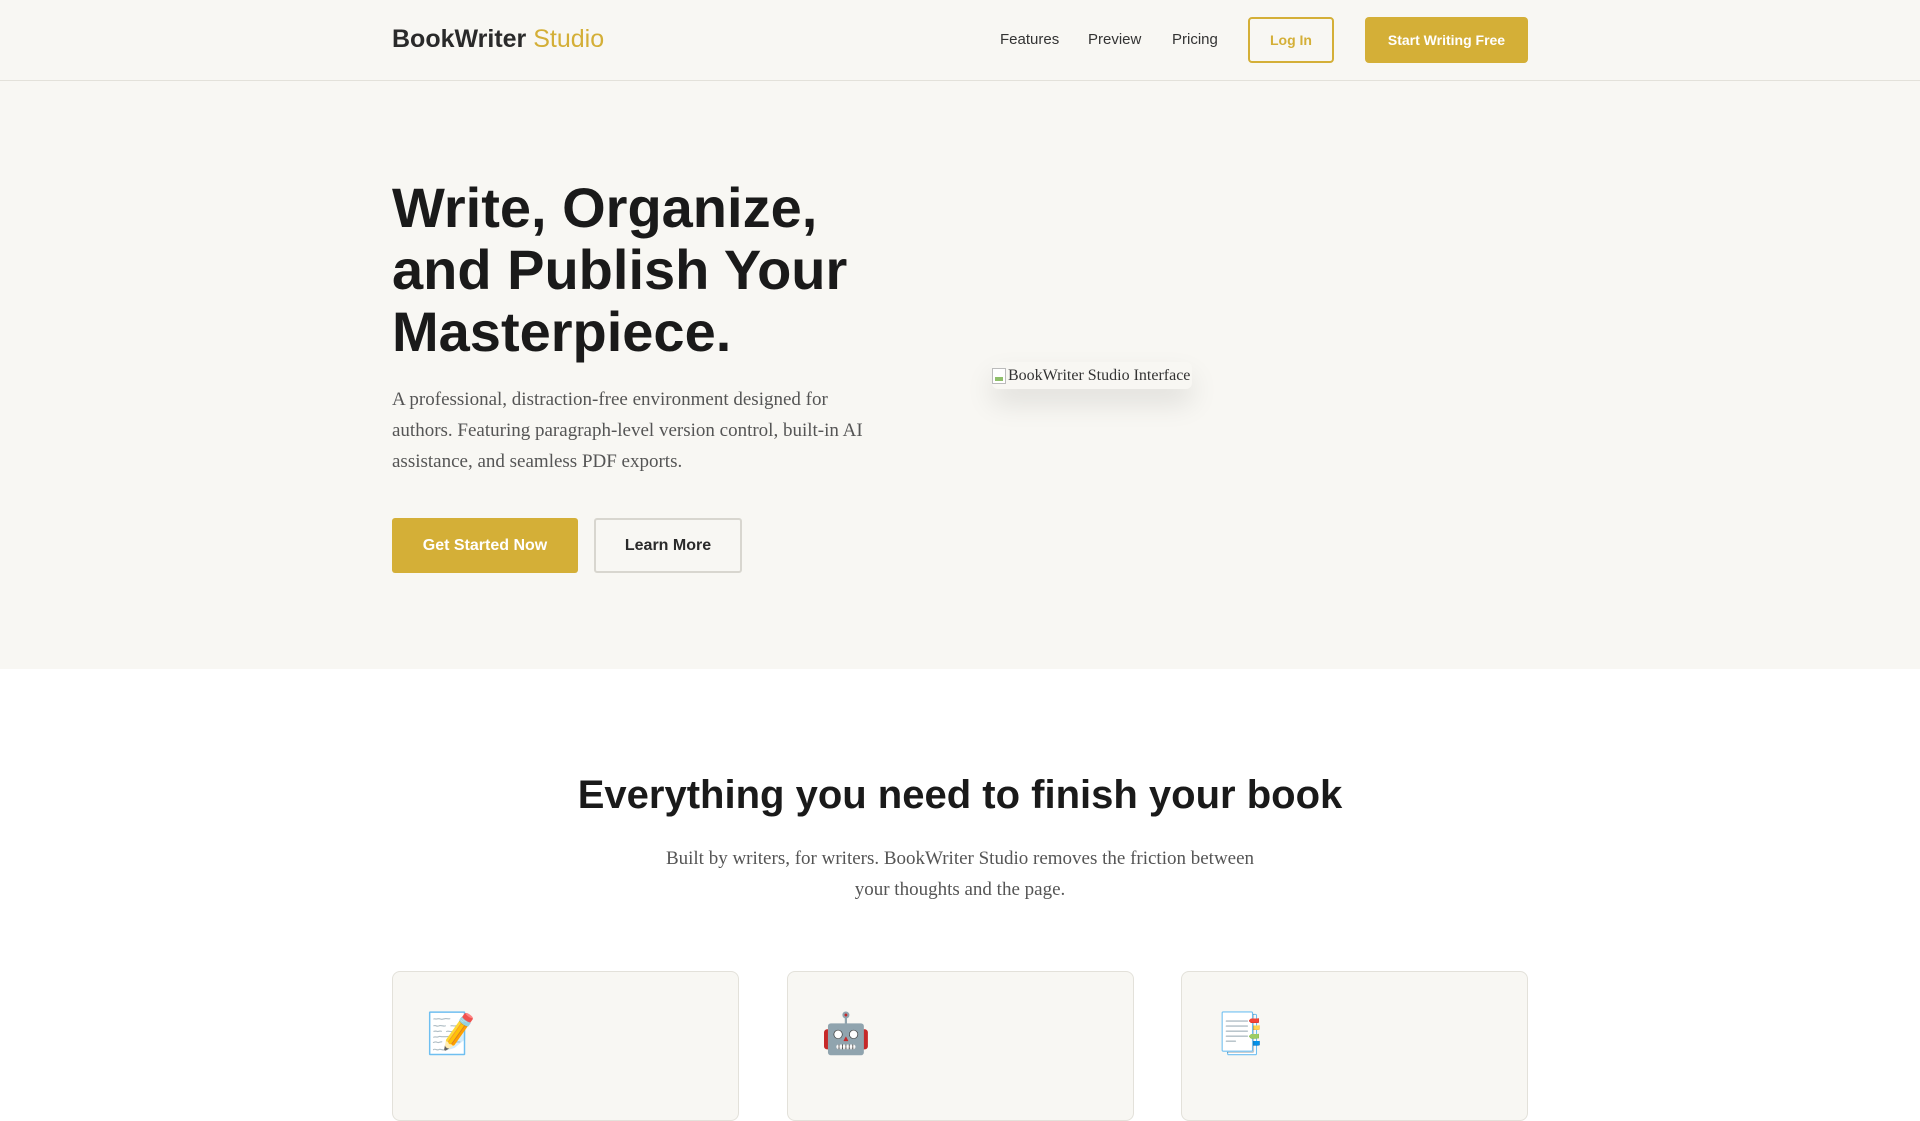 The image size is (1920, 1121). I want to click on nav-link-pricing: Pricing, so click(1195, 39).